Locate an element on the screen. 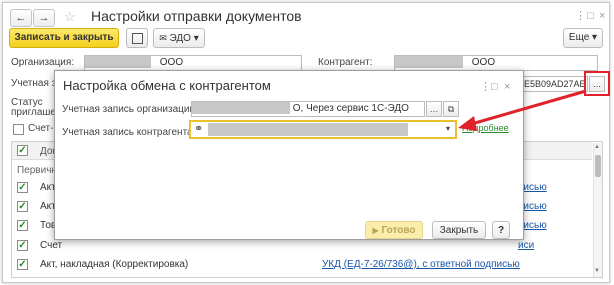  org-field: ООО is located at coordinates (193, 63).